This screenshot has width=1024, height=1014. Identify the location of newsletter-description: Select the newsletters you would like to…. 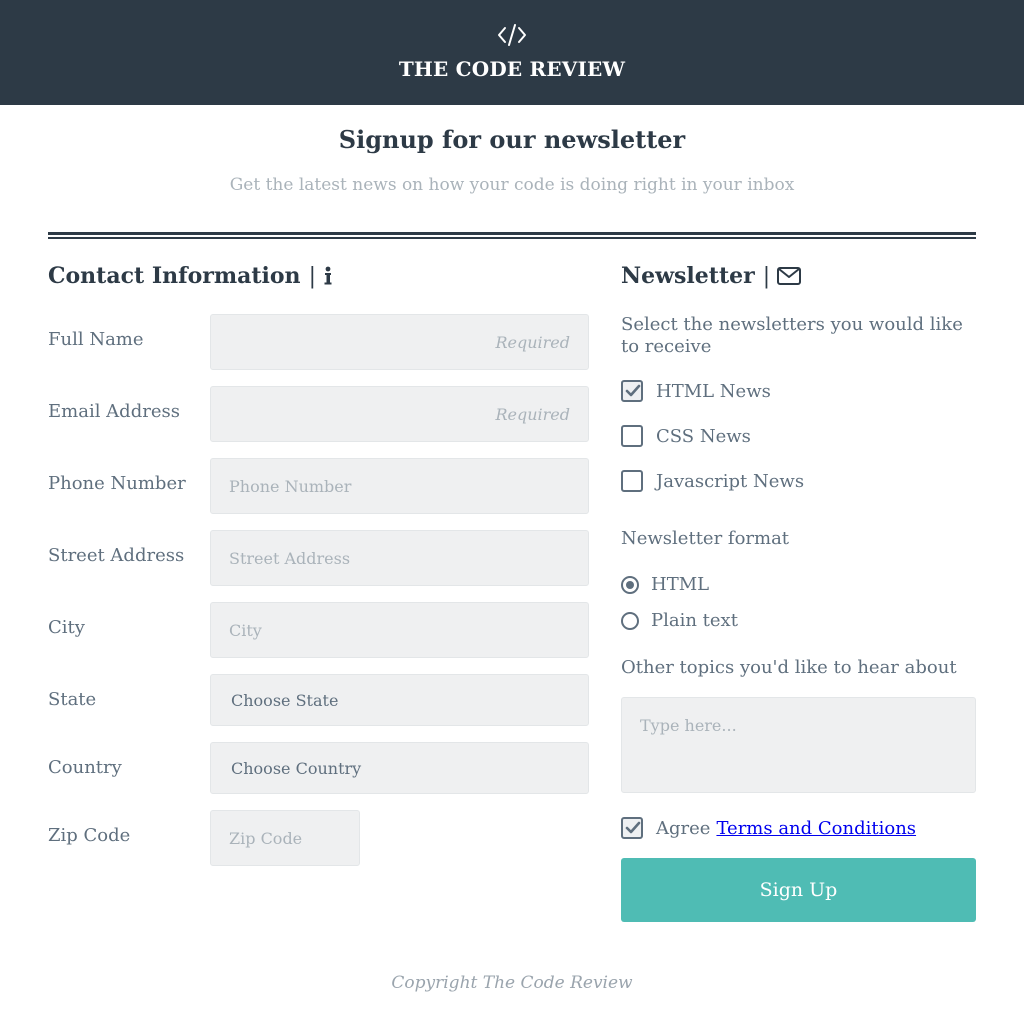
(792, 335).